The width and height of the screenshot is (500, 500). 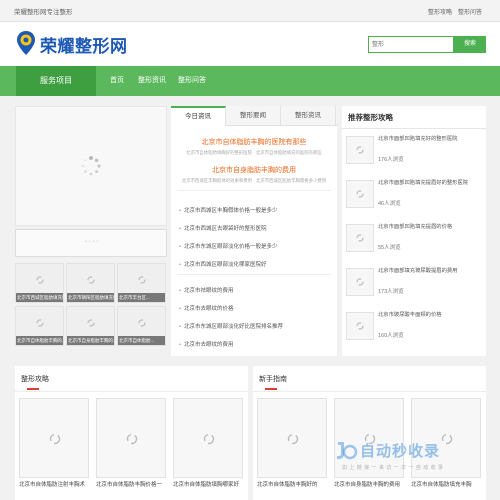 What do you see at coordinates (370, 484) in the screenshot?
I see `article-card-caption: 北京市自身脂肪丰胸的费用` at bounding box center [370, 484].